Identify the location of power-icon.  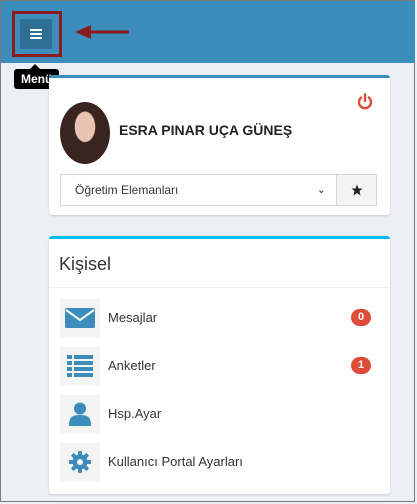
(365, 101).